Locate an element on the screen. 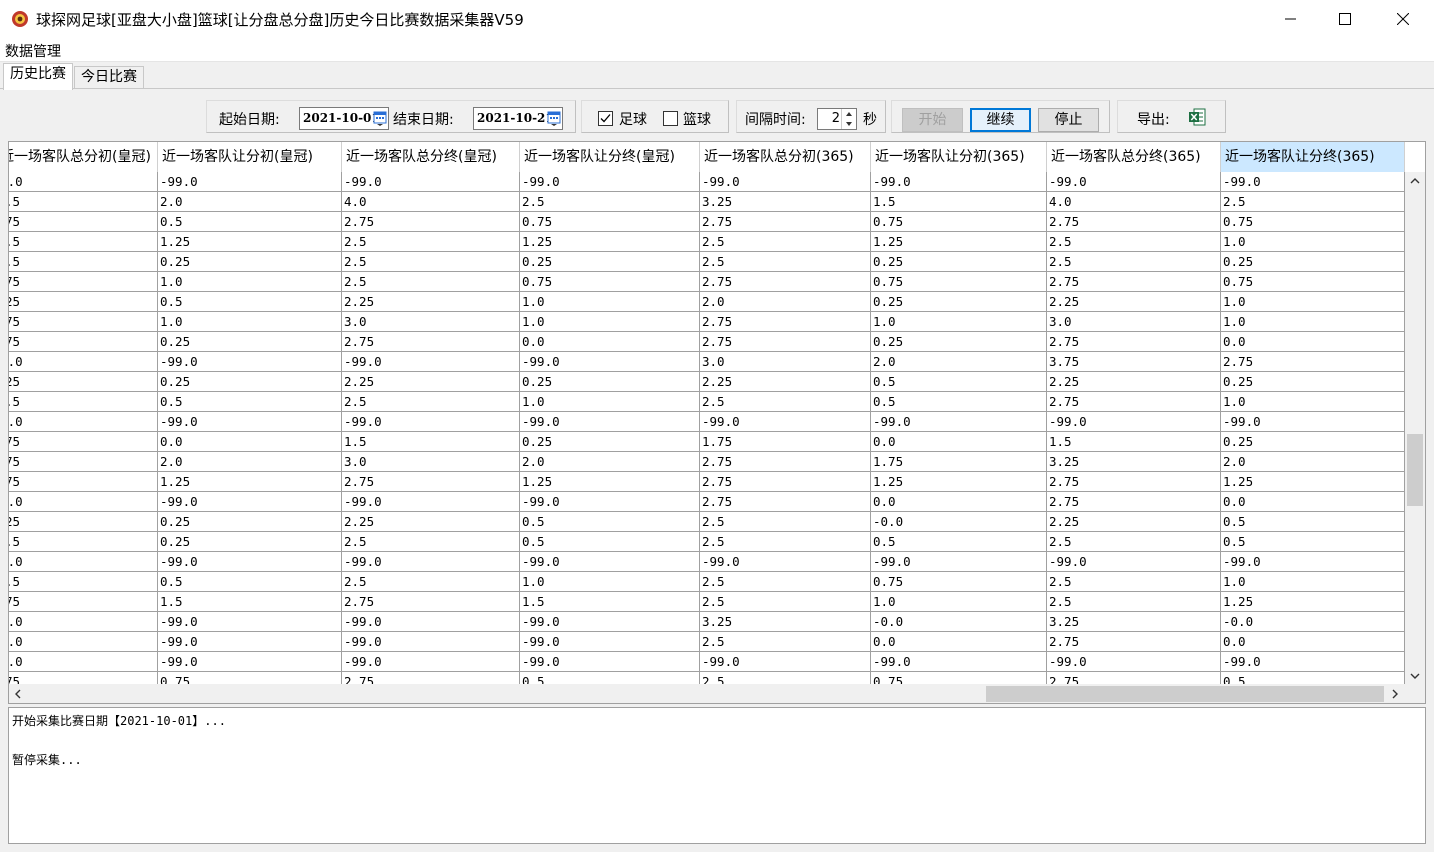 Image resolution: width=1434 pixels, height=852 pixels. table-row: 2.751.52.751.52.51.02.51.25 is located at coordinates (707, 602).